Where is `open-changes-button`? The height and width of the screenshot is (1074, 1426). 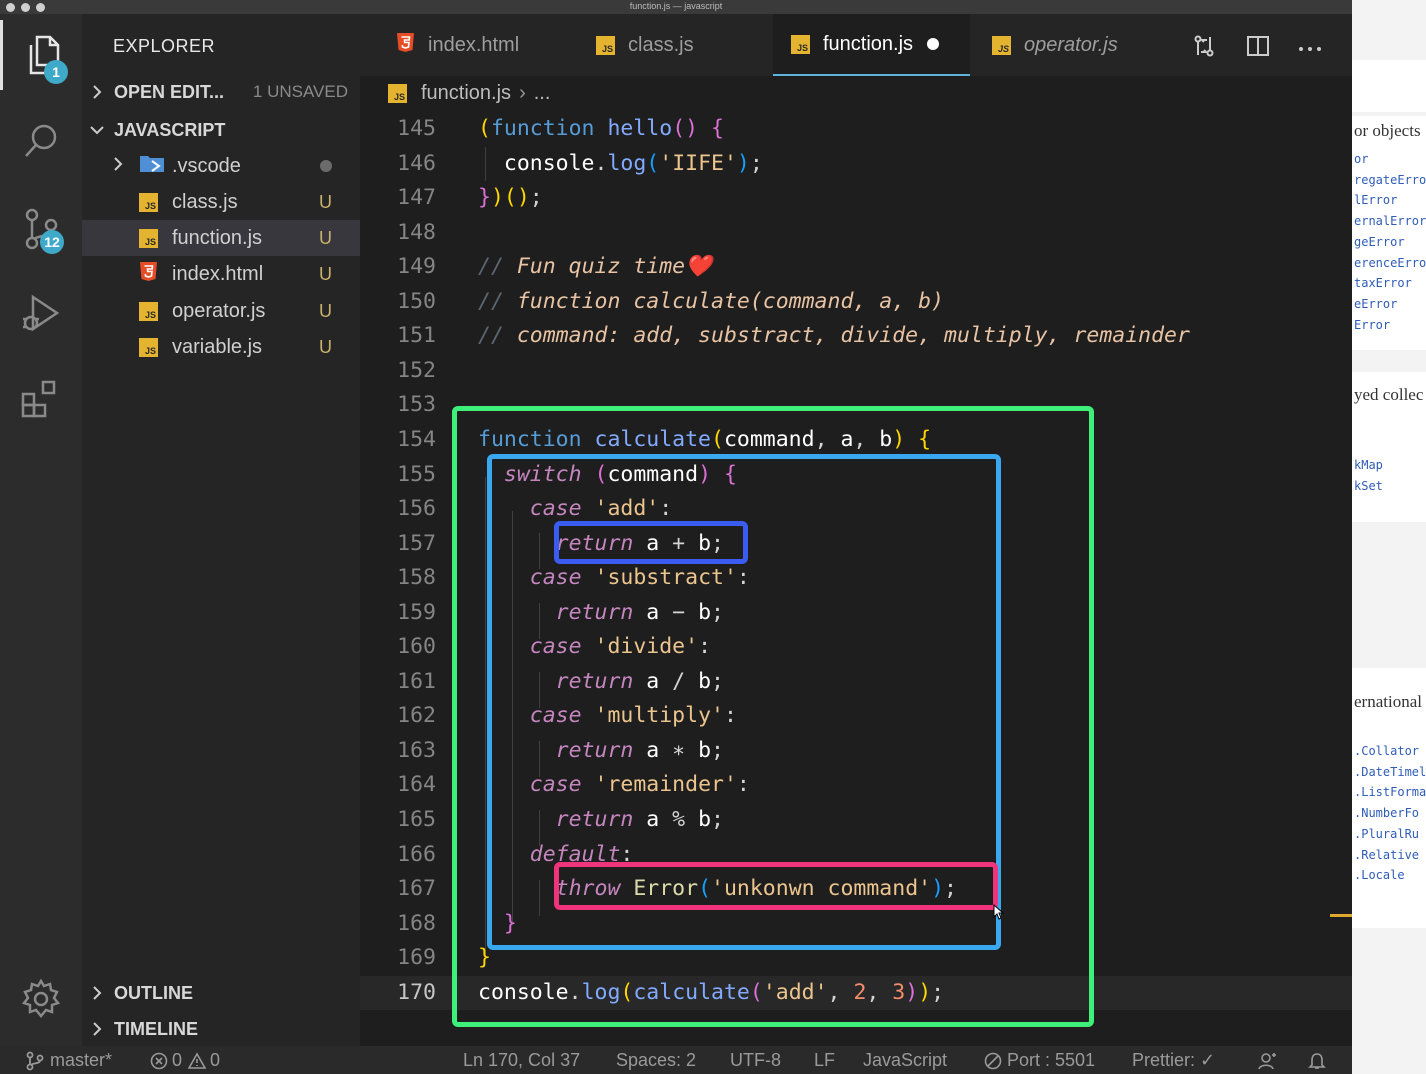
open-changes-button is located at coordinates (1204, 48).